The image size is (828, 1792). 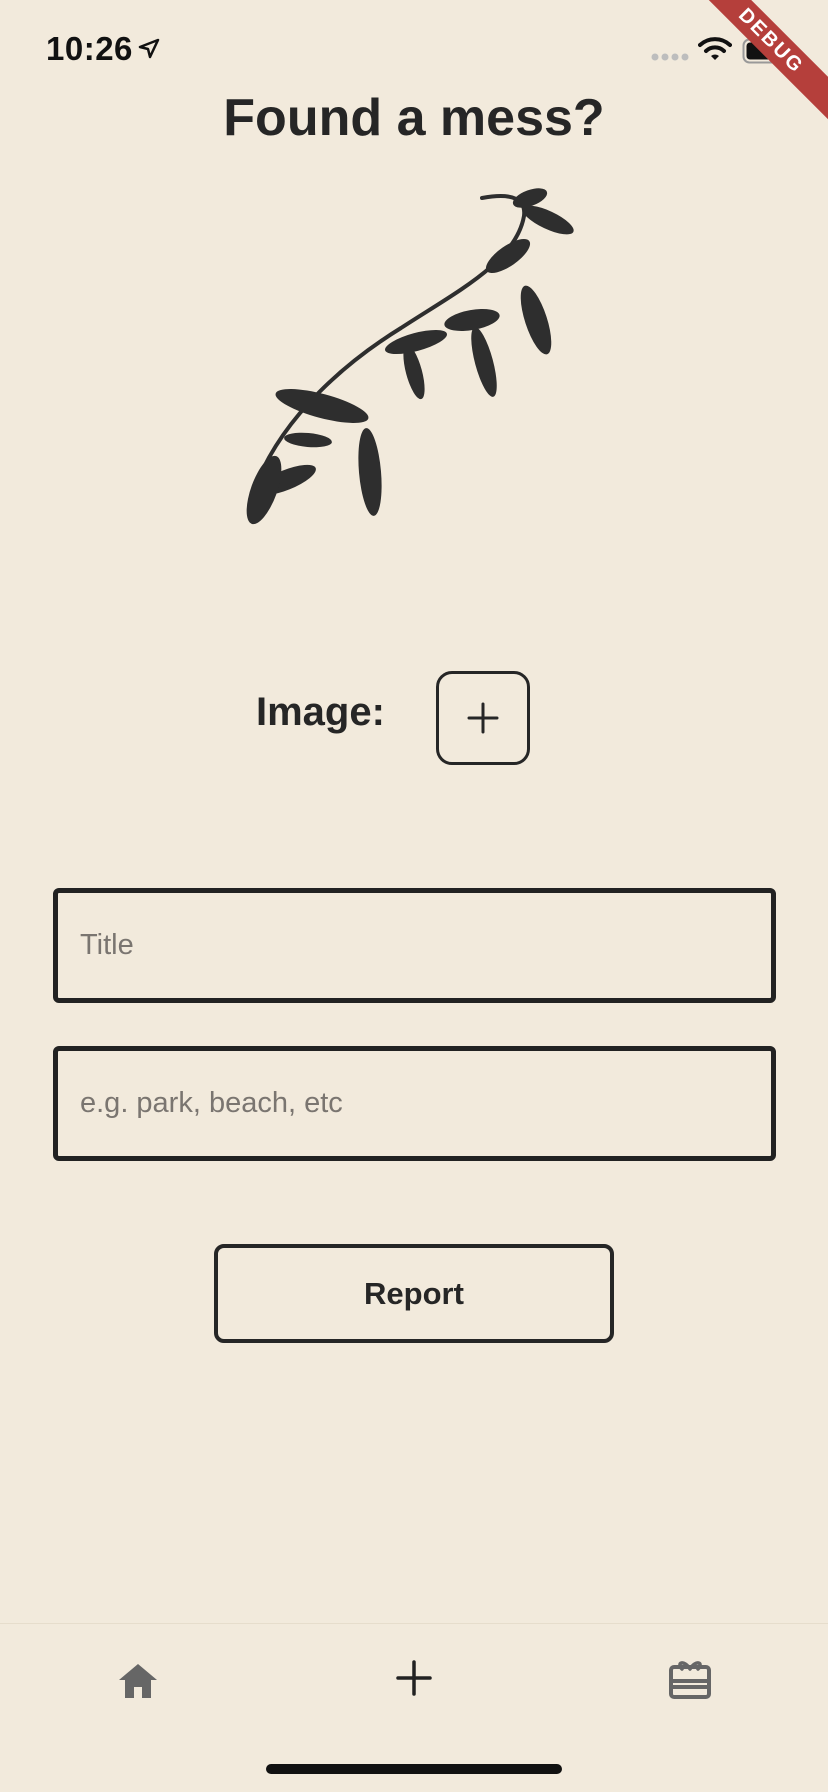 I want to click on title-field, so click(x=414, y=945).